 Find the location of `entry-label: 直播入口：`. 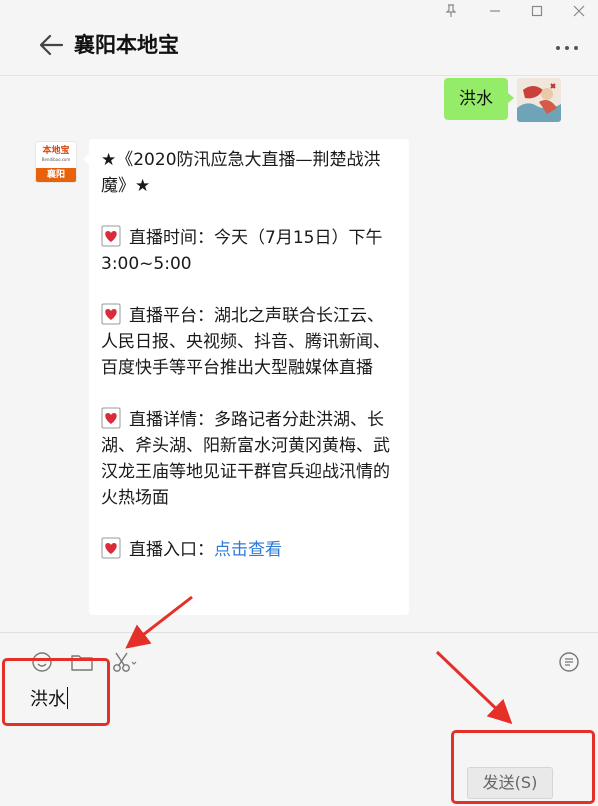

entry-label: 直播入口： is located at coordinates (171, 550).